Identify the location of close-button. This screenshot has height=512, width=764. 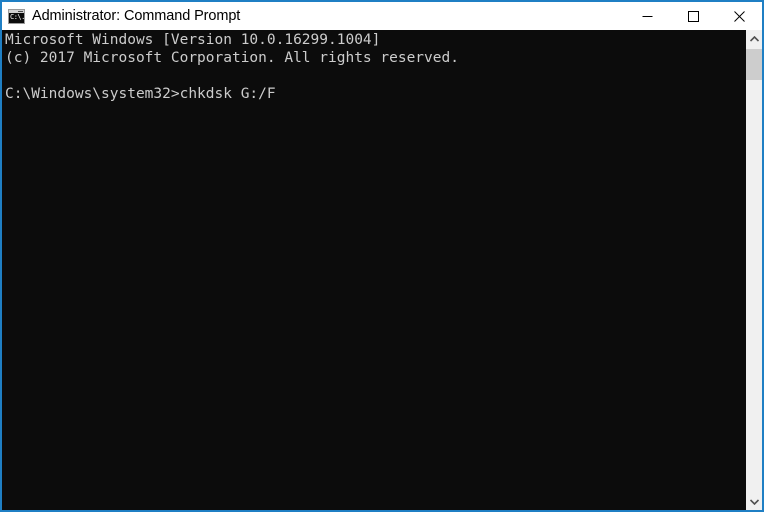
(739, 16).